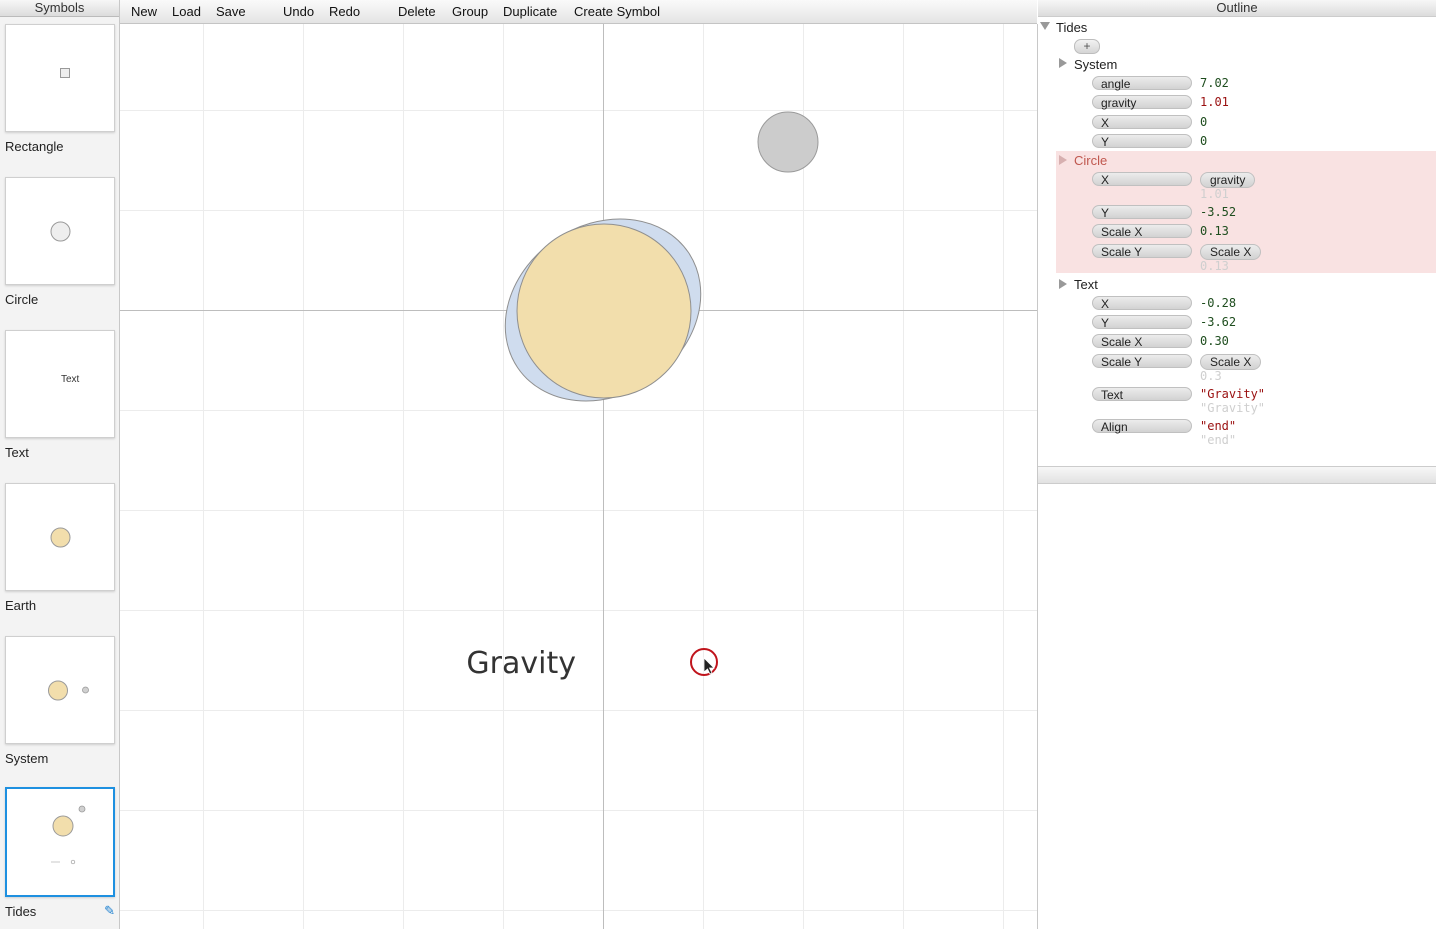  I want to click on circle-preview, so click(60, 231).